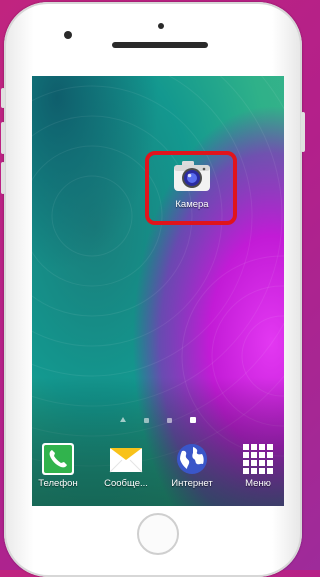 This screenshot has width=320, height=577. What do you see at coordinates (126, 460) in the screenshot?
I see `messages-icon` at bounding box center [126, 460].